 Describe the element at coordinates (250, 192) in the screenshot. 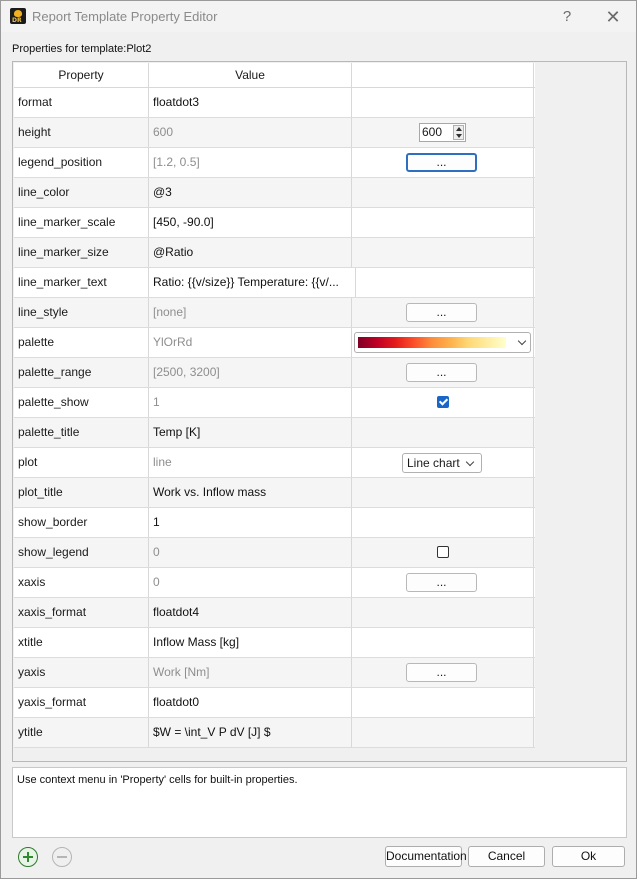

I see `property-value-cell: @3` at that location.